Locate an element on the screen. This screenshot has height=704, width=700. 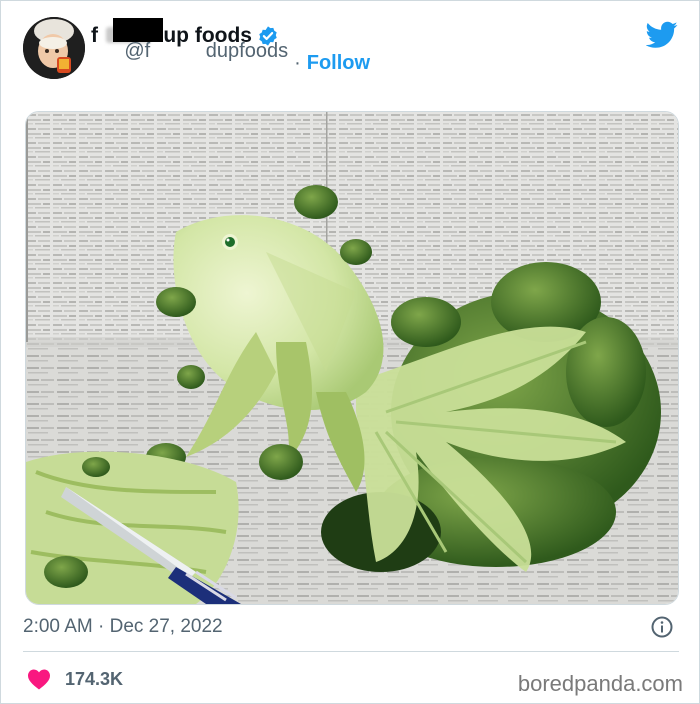
watermark: boredpanda.com is located at coordinates (600, 683).